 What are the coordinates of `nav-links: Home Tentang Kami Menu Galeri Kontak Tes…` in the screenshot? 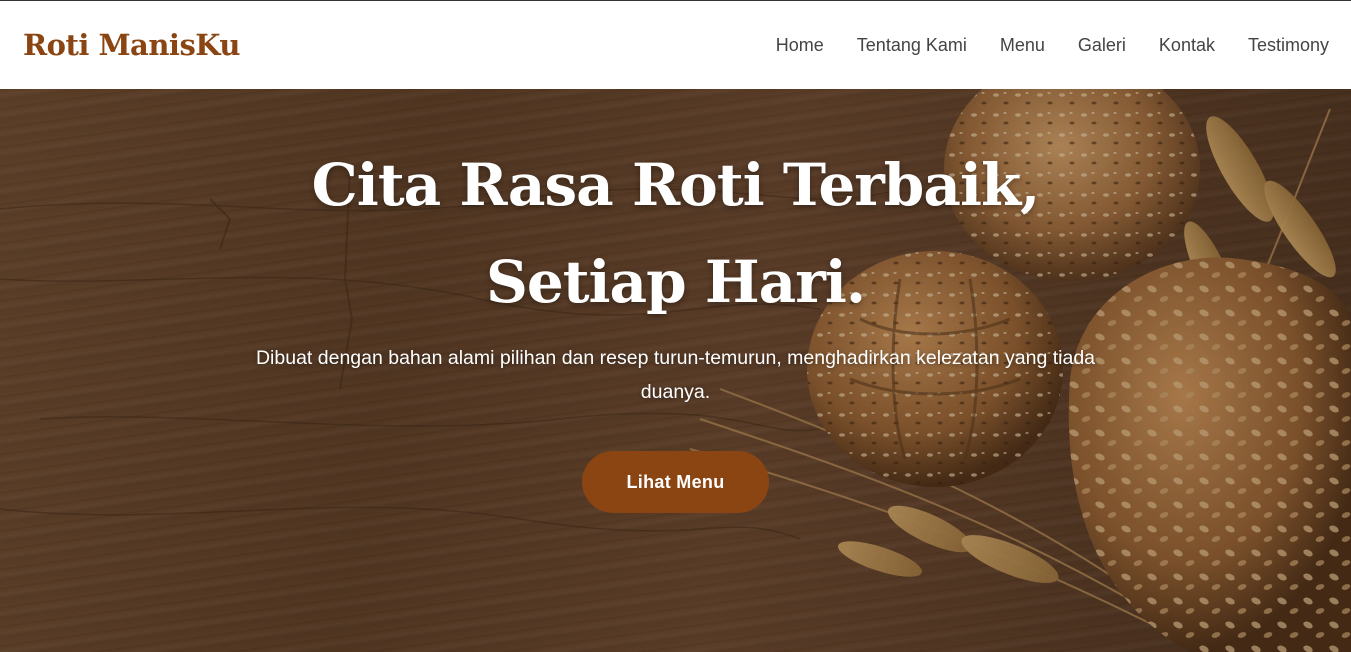 It's located at (1052, 45).